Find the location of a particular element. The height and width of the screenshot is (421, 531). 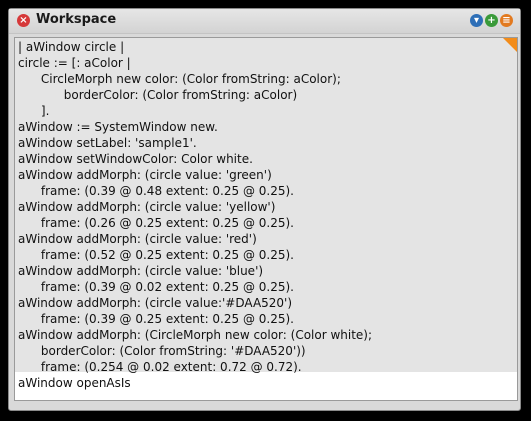

close-icon: × is located at coordinates (23, 20).